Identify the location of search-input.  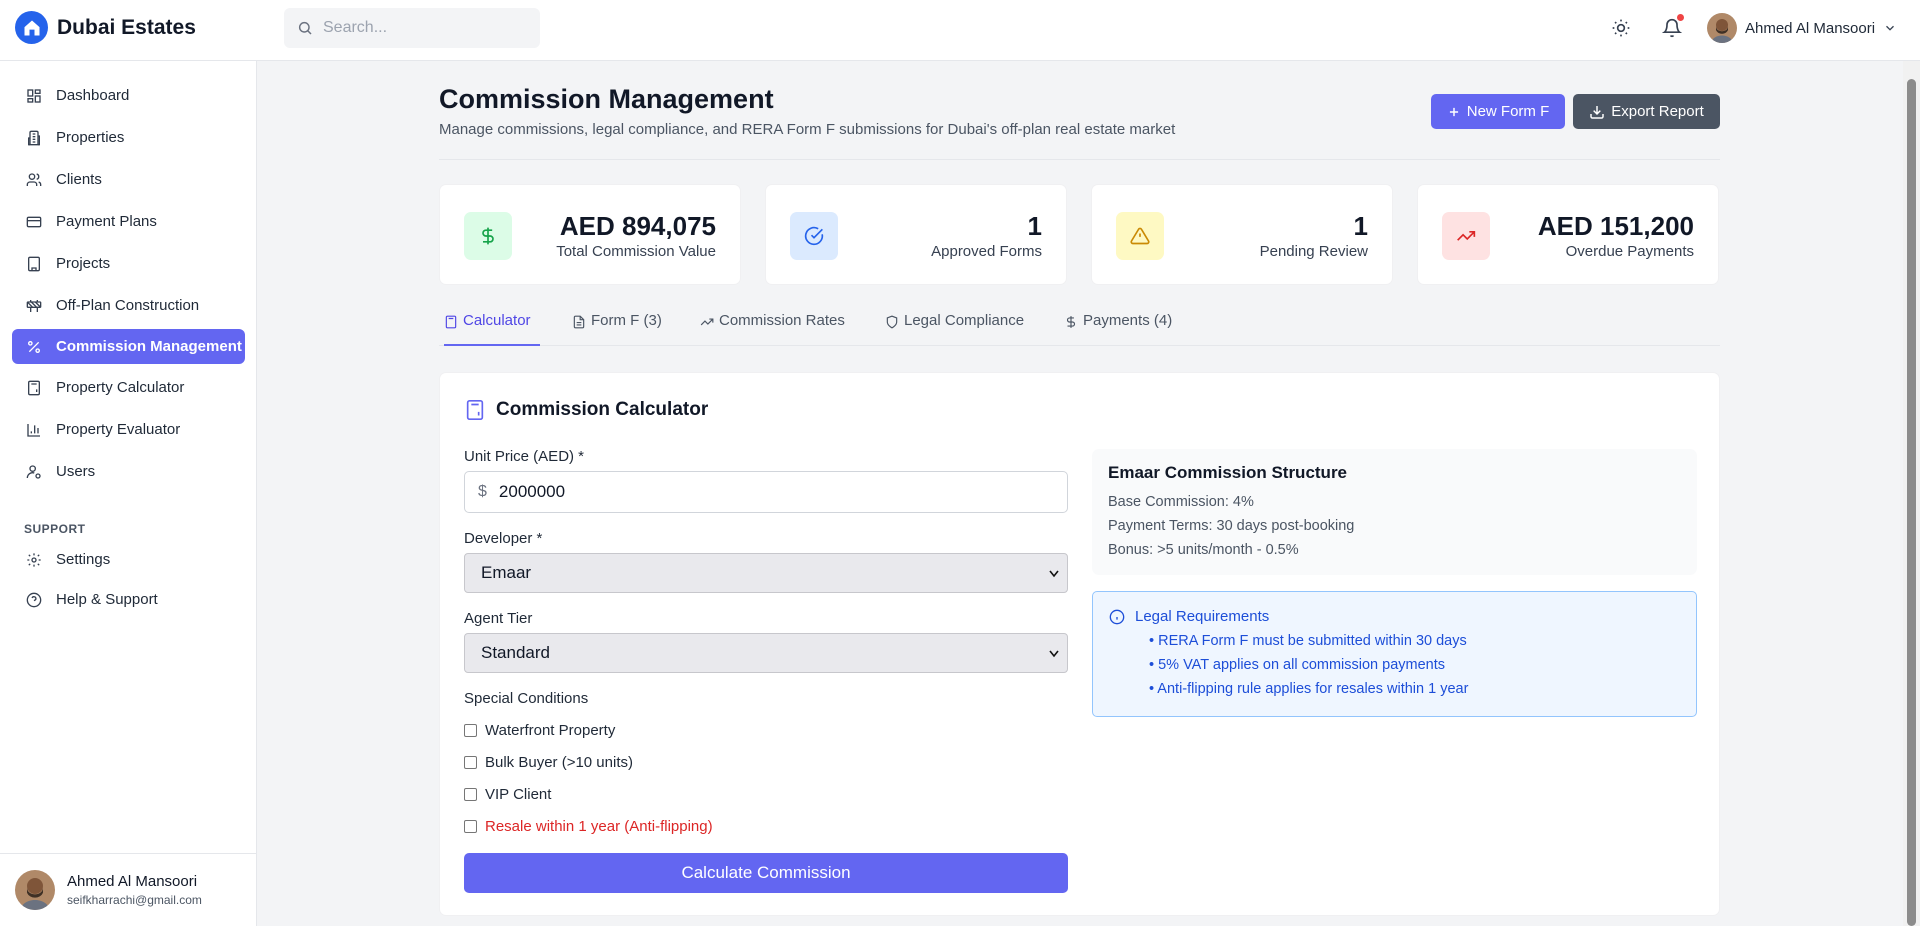
(423, 28).